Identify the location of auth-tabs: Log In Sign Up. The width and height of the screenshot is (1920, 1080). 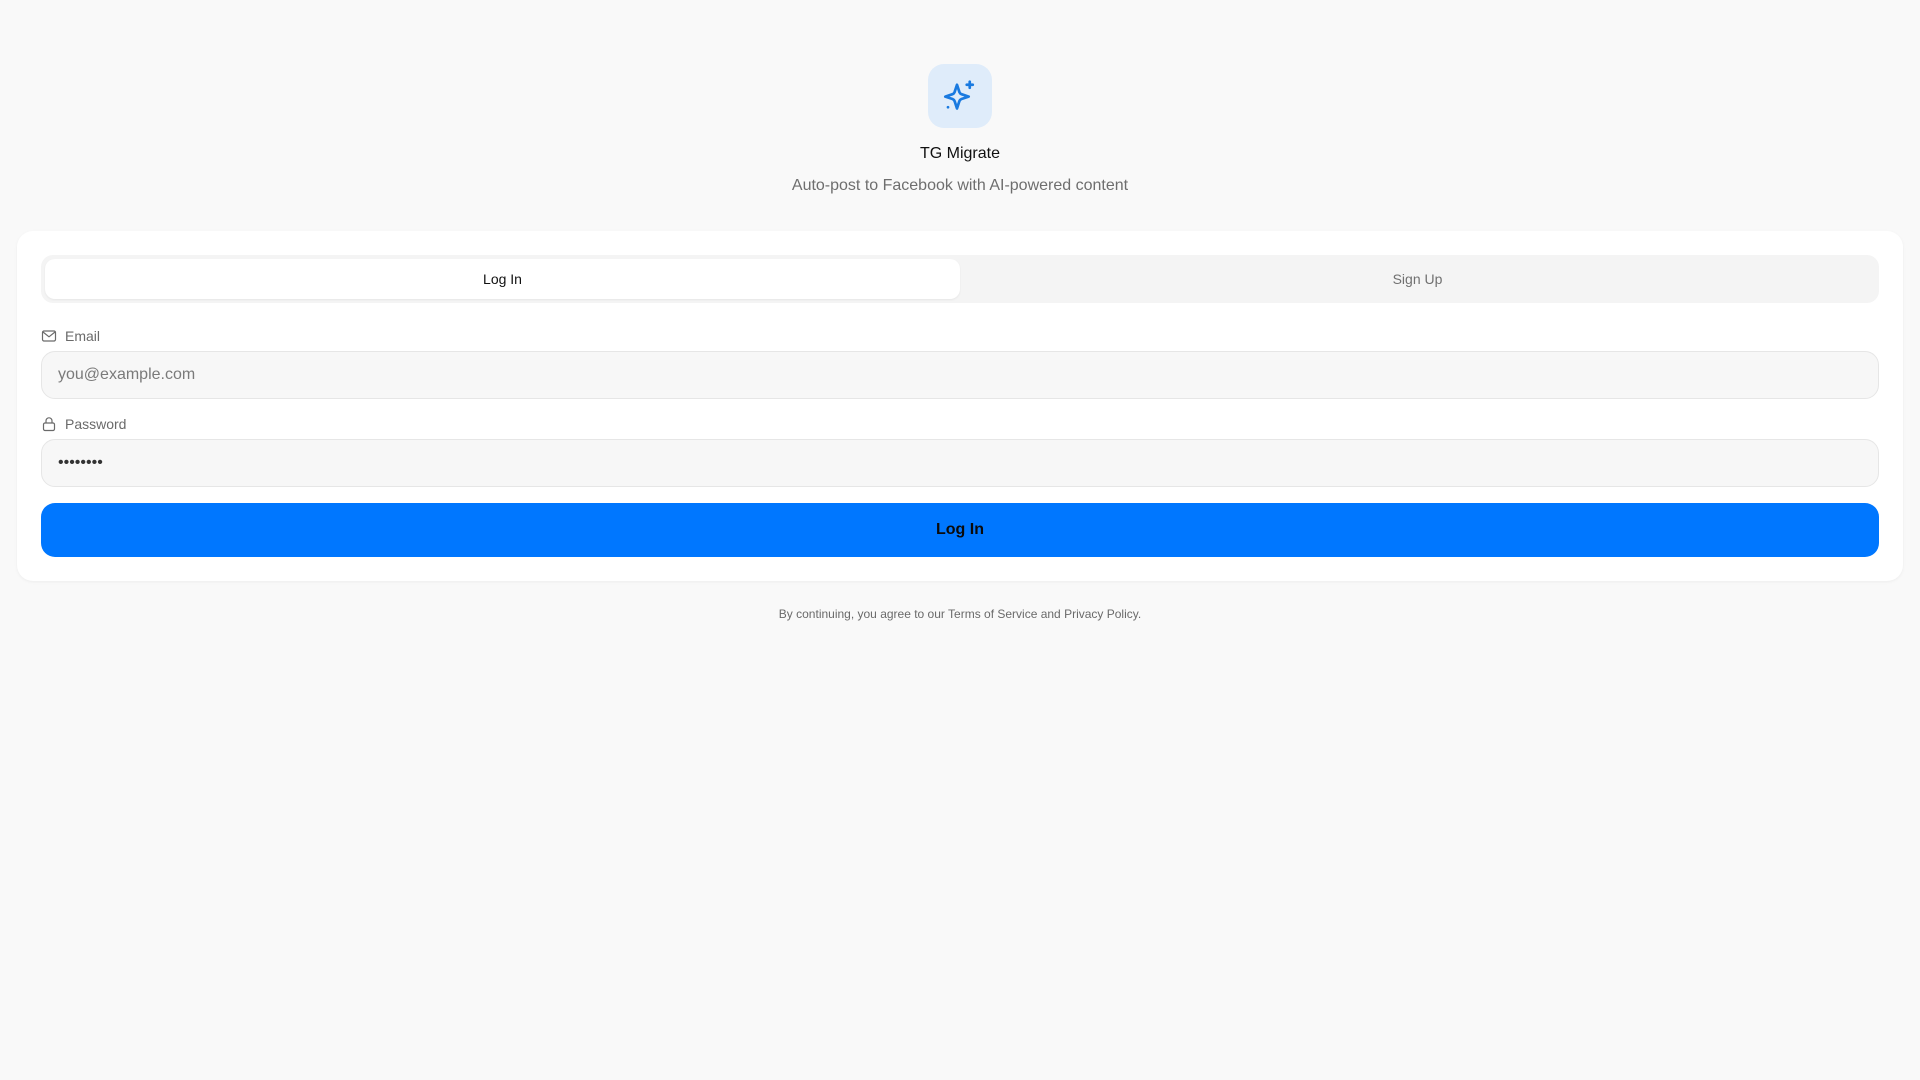
(960, 279).